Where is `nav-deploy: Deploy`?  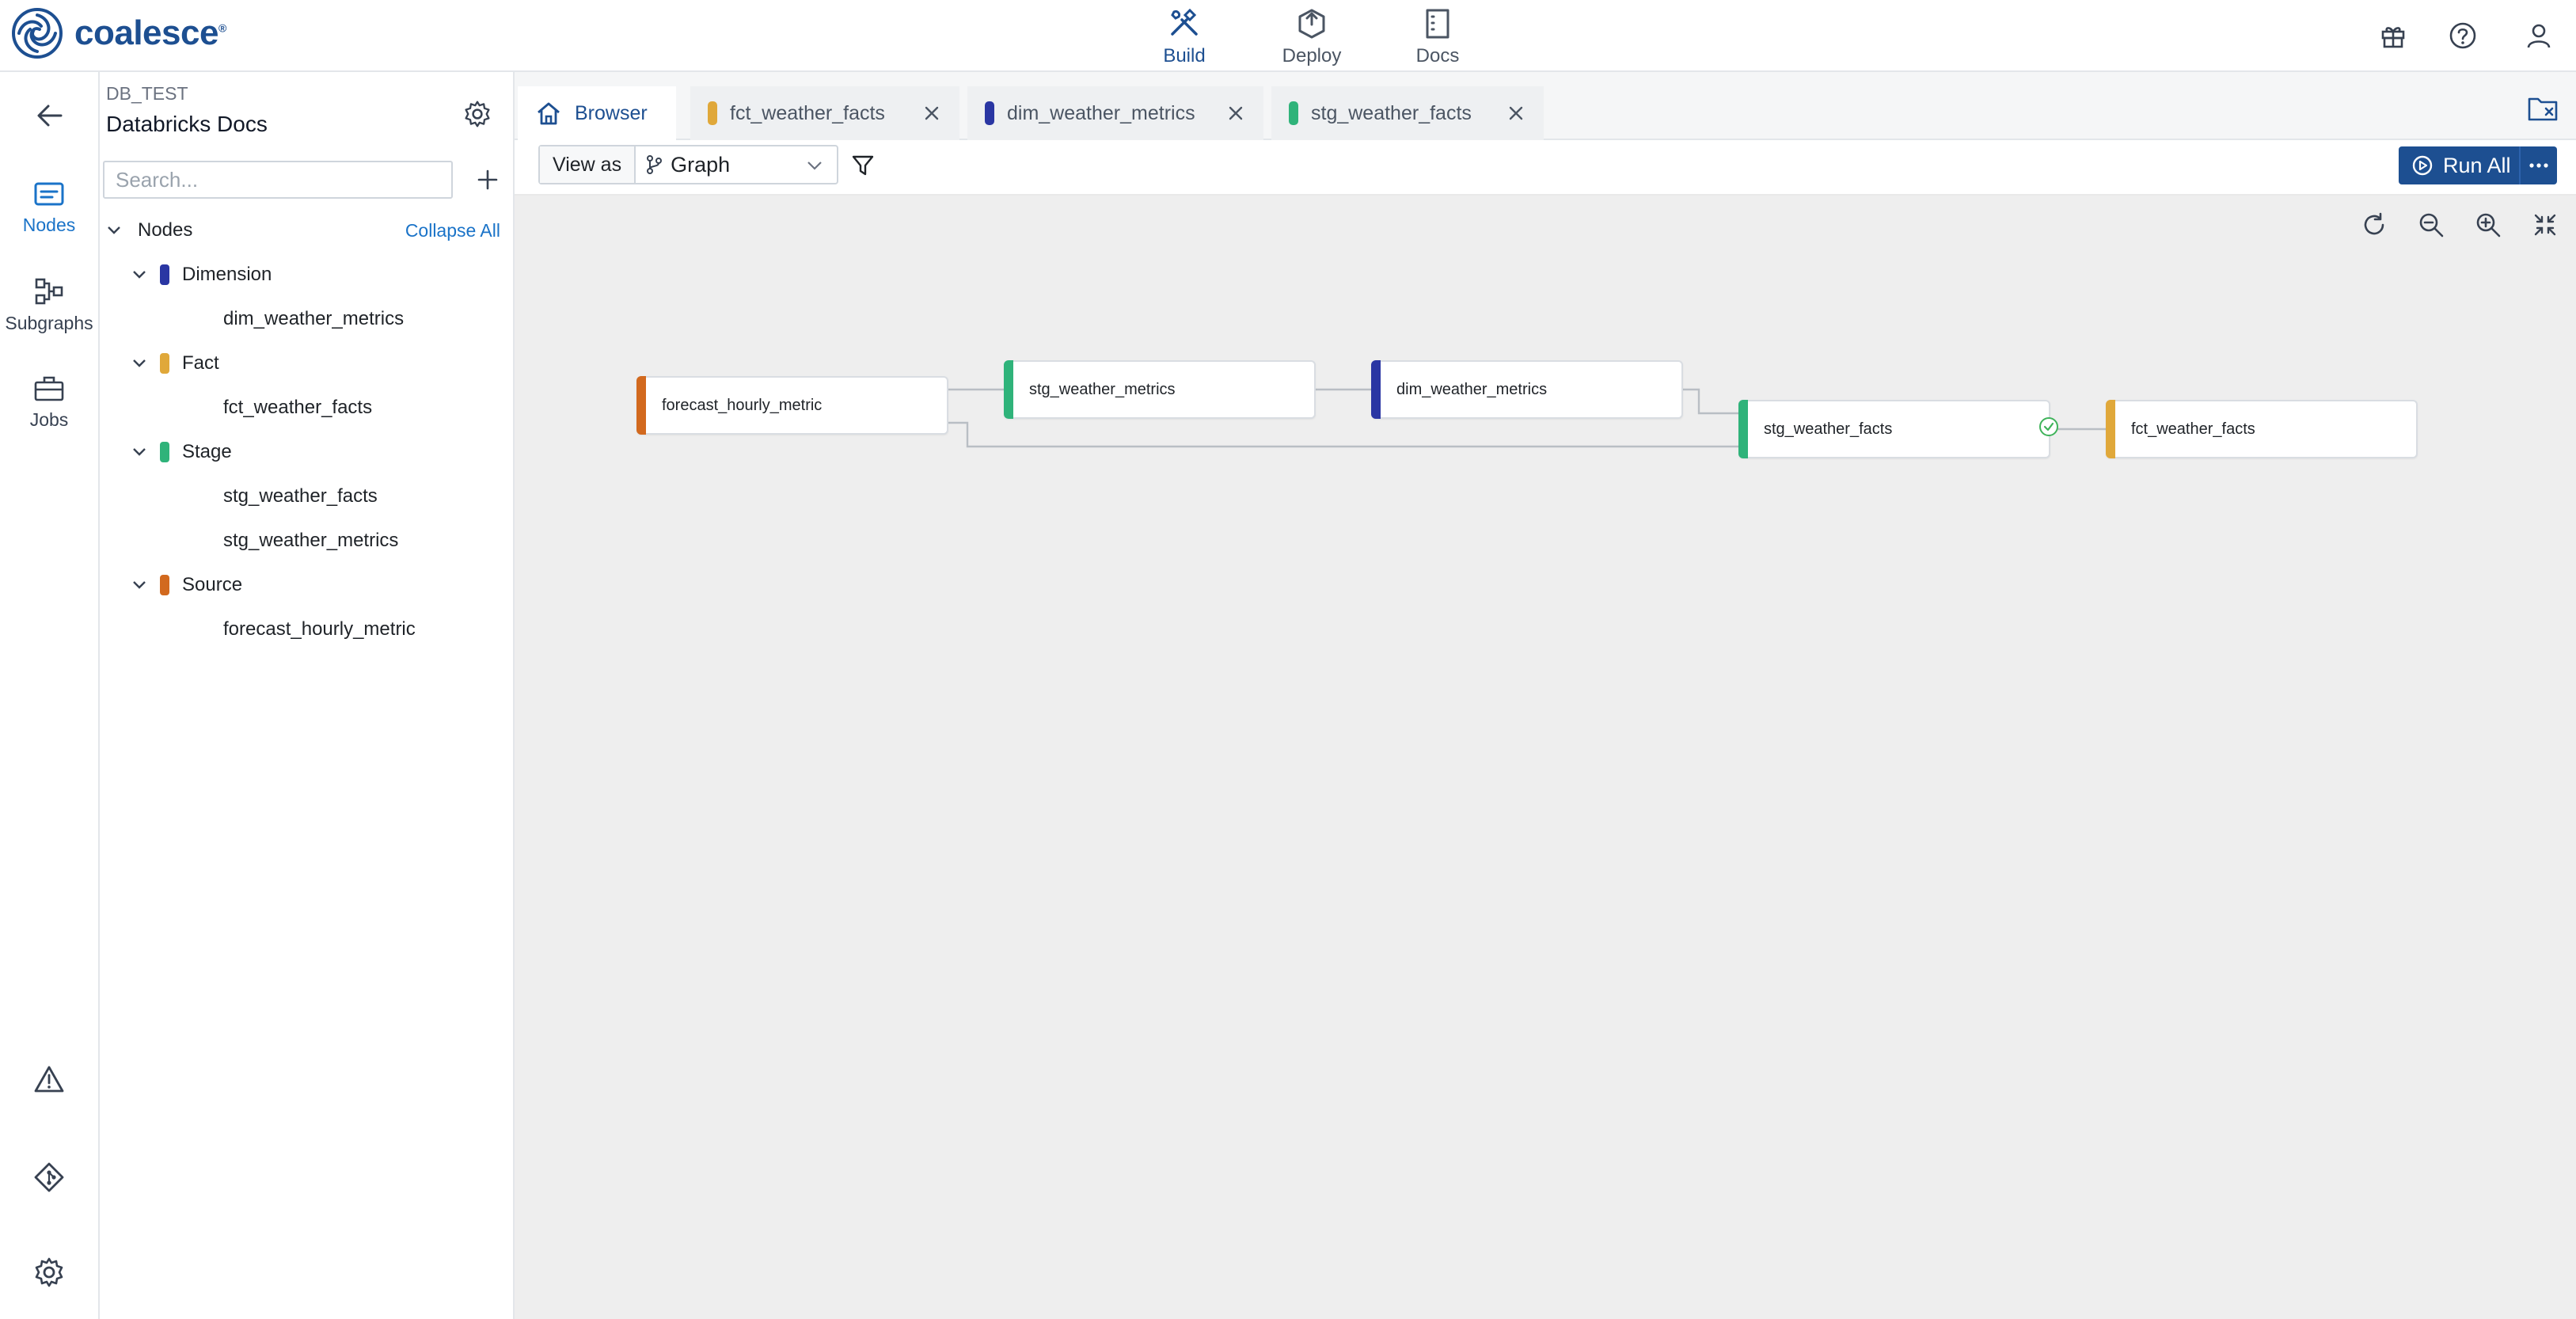
nav-deploy: Deploy is located at coordinates (1311, 36).